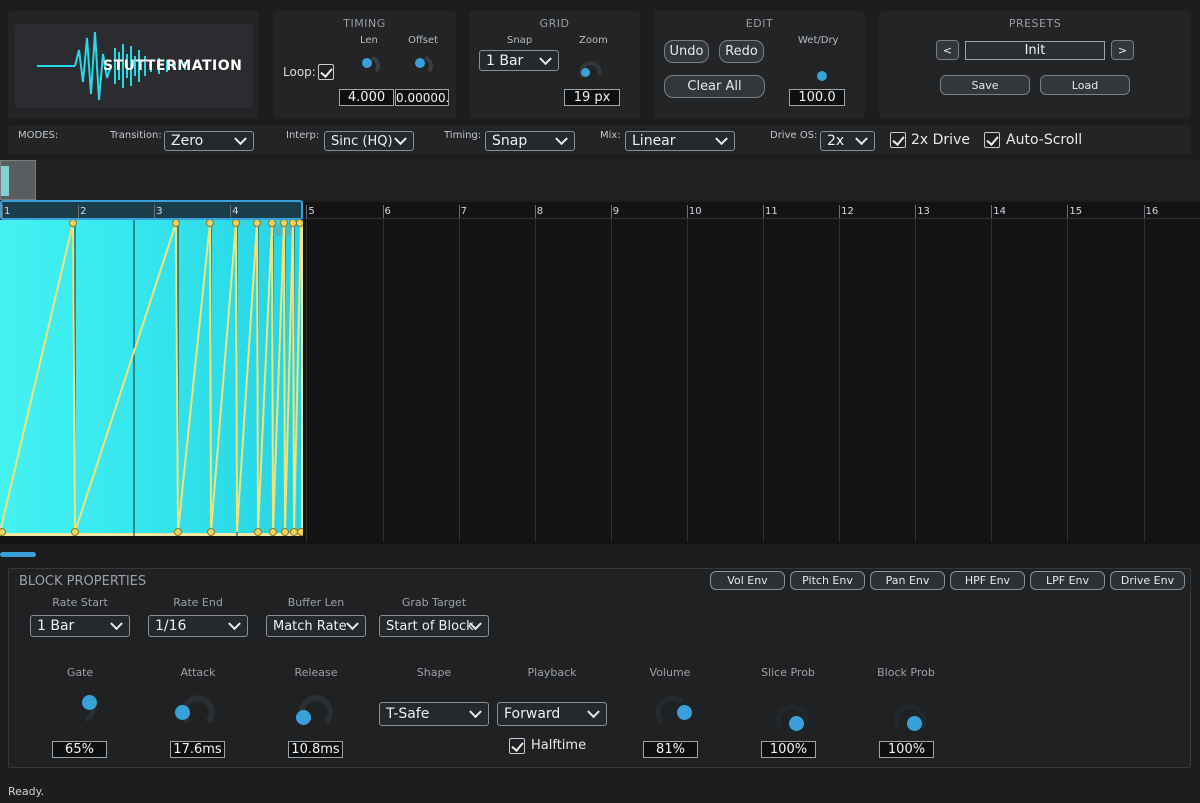 Image resolution: width=1200 pixels, height=803 pixels. Describe the element at coordinates (822, 76) in the screenshot. I see `wetdry-knob` at that location.